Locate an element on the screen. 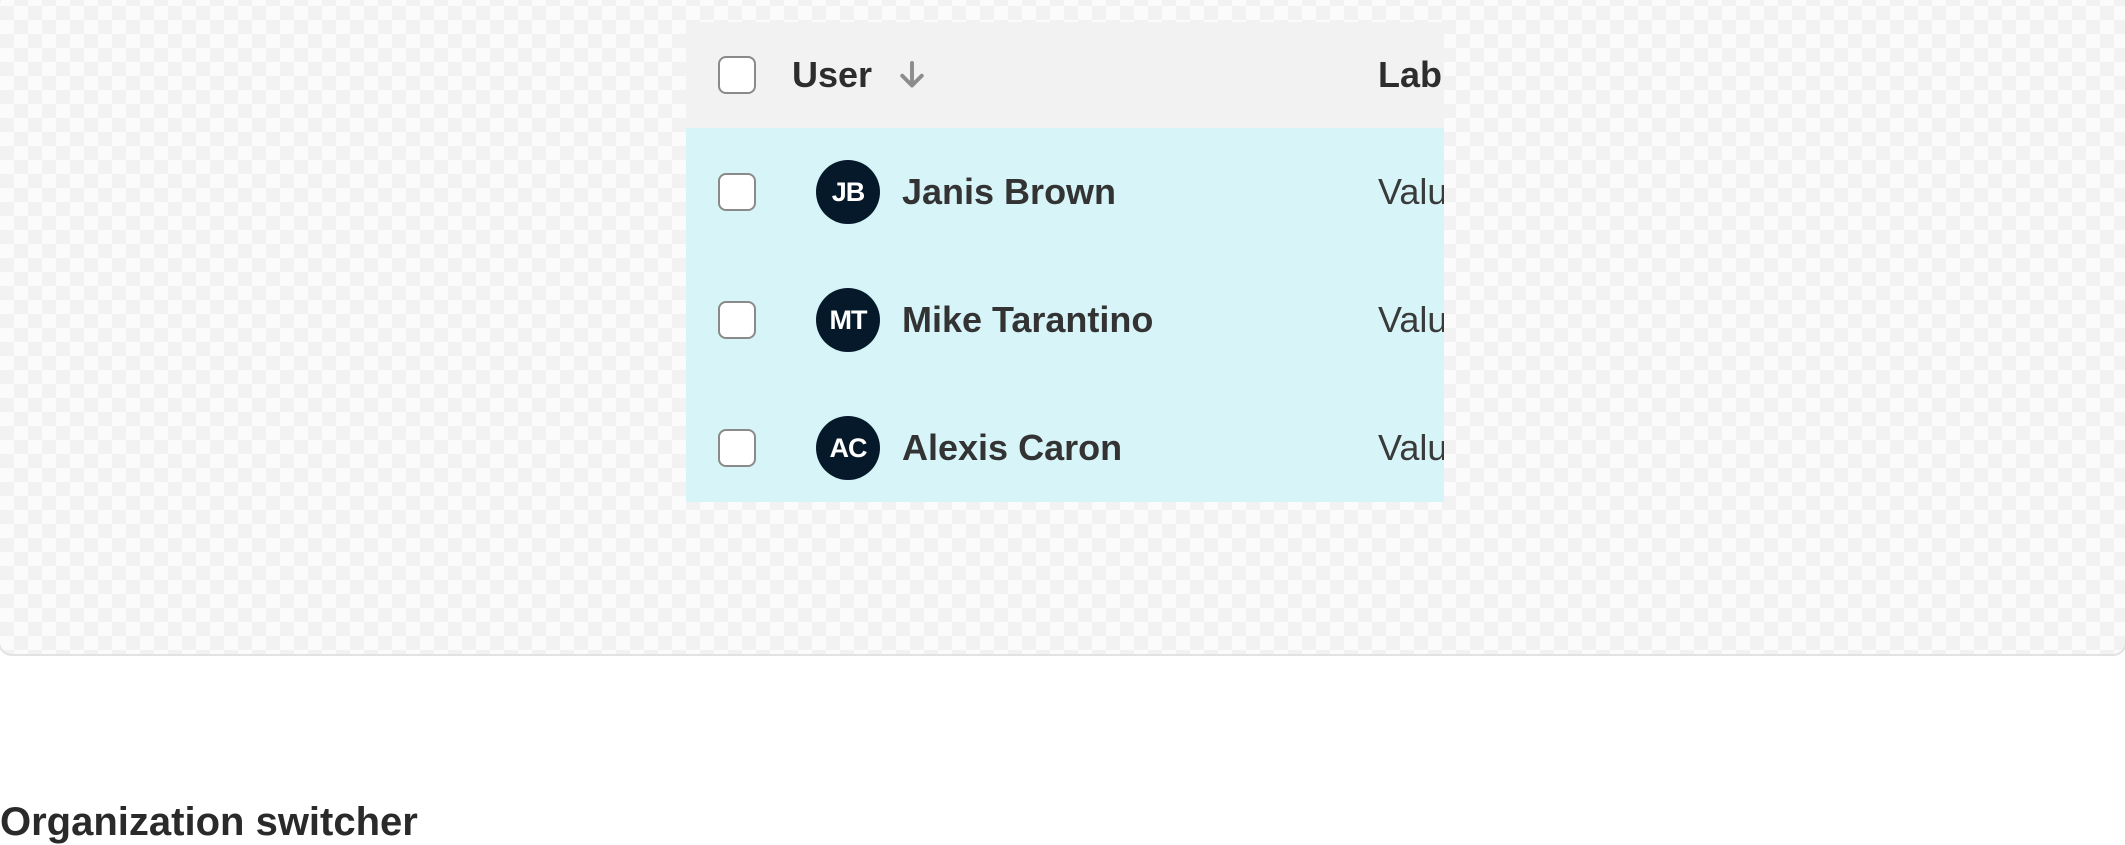  table-row: AC Alexis Caron Valu is located at coordinates (1065, 443).